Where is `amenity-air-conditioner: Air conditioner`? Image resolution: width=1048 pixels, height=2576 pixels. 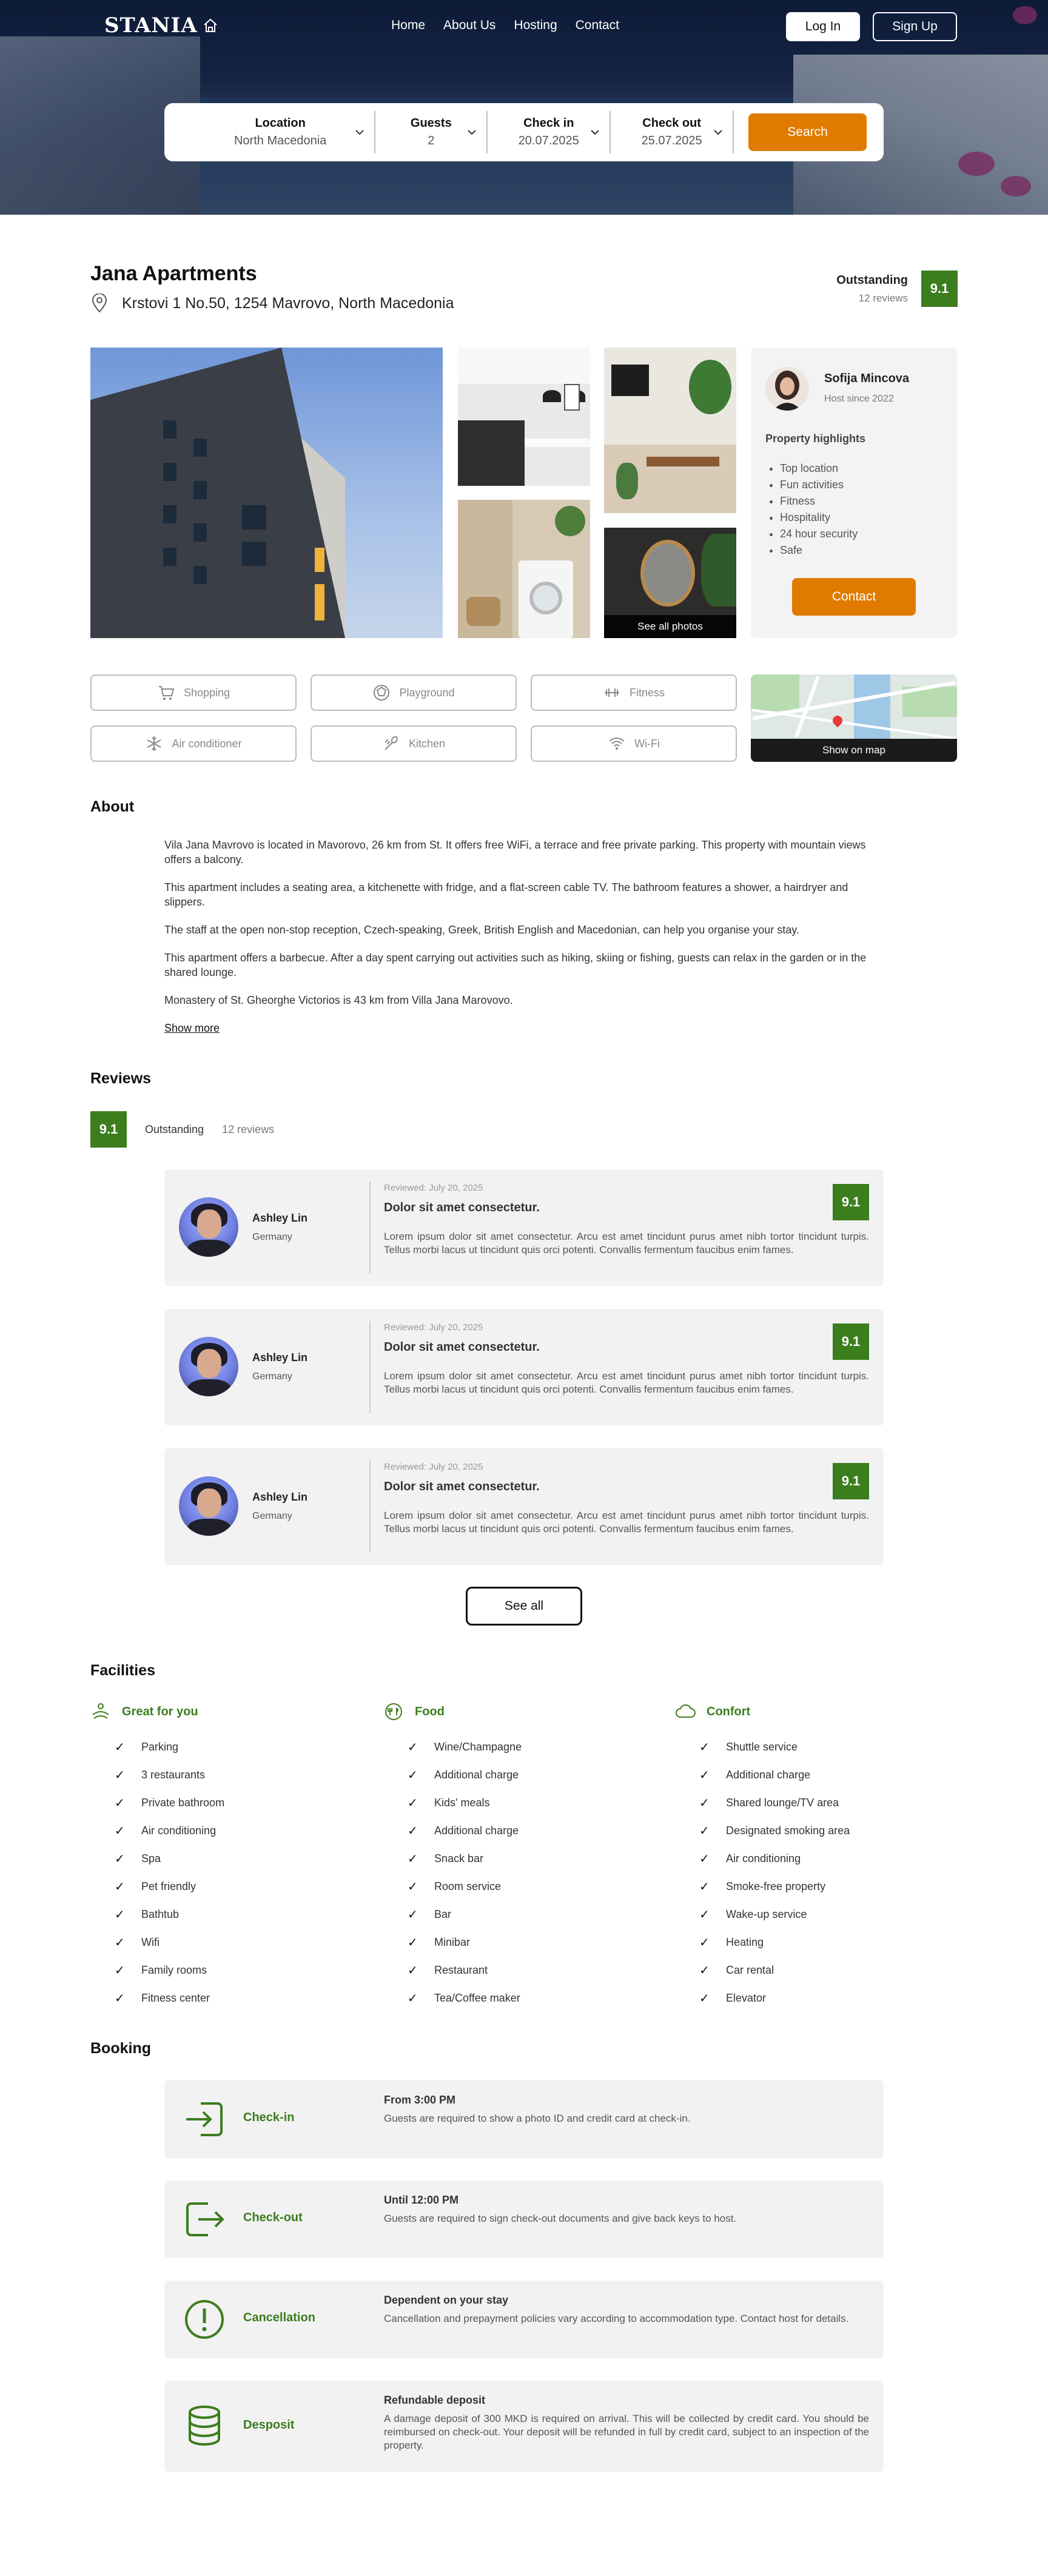
amenity-air-conditioner: Air conditioner is located at coordinates (194, 743).